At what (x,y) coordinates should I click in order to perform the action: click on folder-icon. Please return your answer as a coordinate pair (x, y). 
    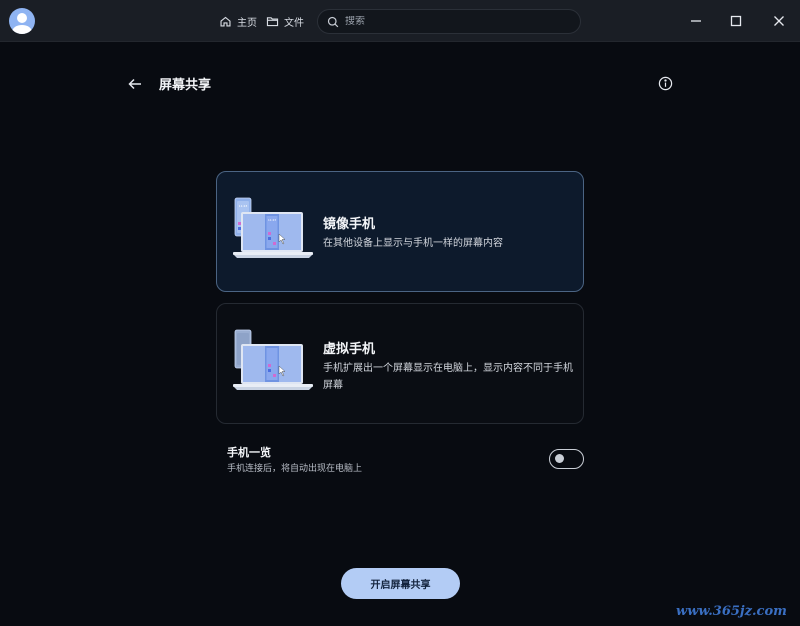
    Looking at the image, I should click on (272, 21).